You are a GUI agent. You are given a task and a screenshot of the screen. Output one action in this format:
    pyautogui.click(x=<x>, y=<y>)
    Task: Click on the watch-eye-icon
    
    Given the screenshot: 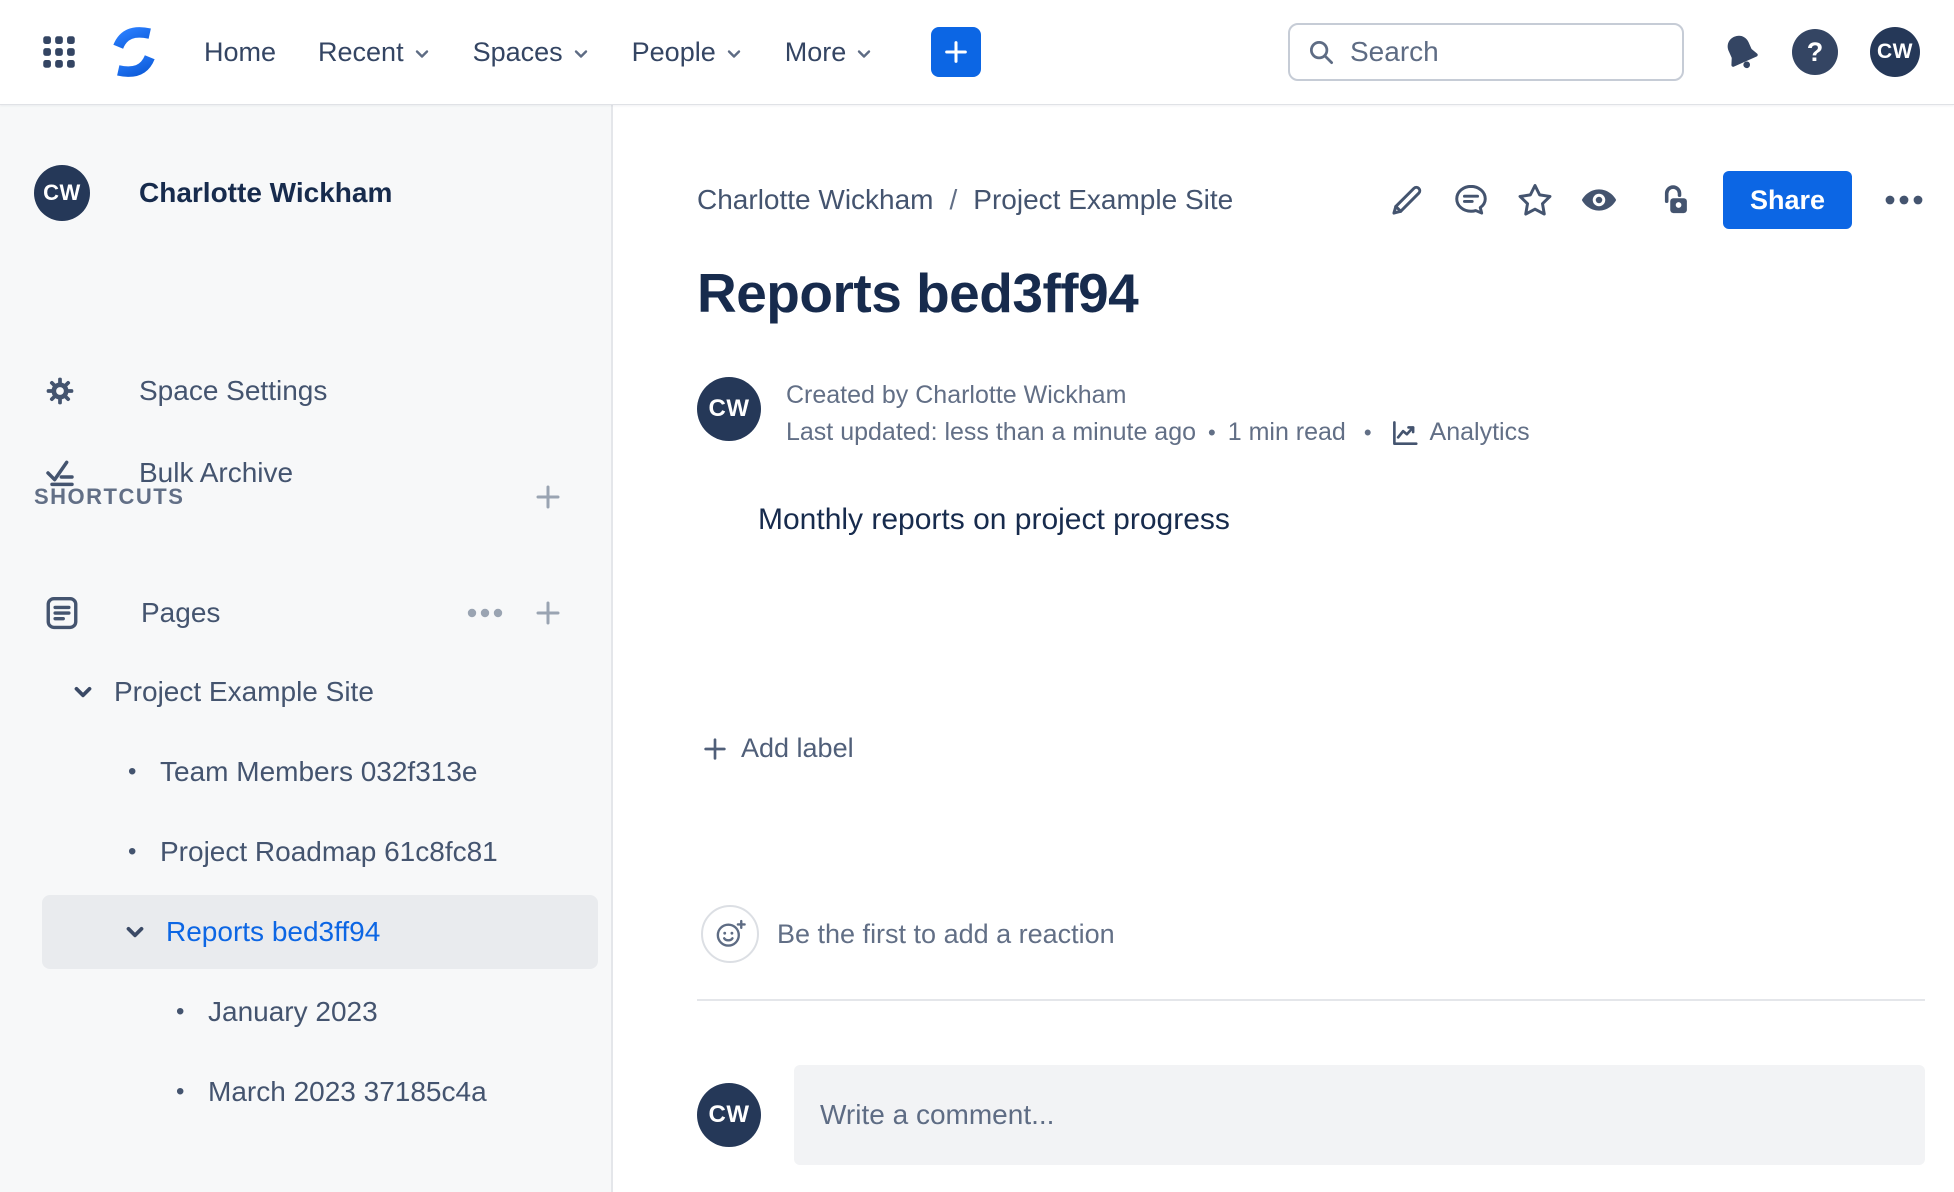 What is the action you would take?
    pyautogui.click(x=1599, y=200)
    